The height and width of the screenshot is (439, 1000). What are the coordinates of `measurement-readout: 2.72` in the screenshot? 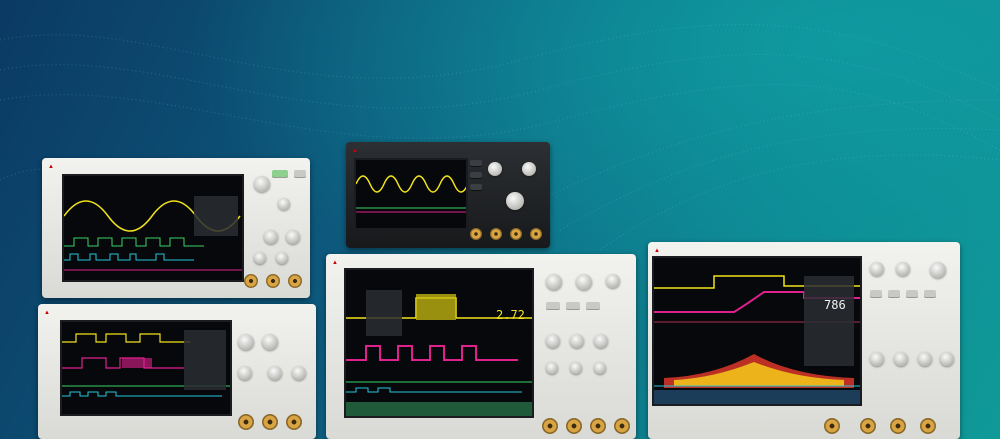 It's located at (510, 315).